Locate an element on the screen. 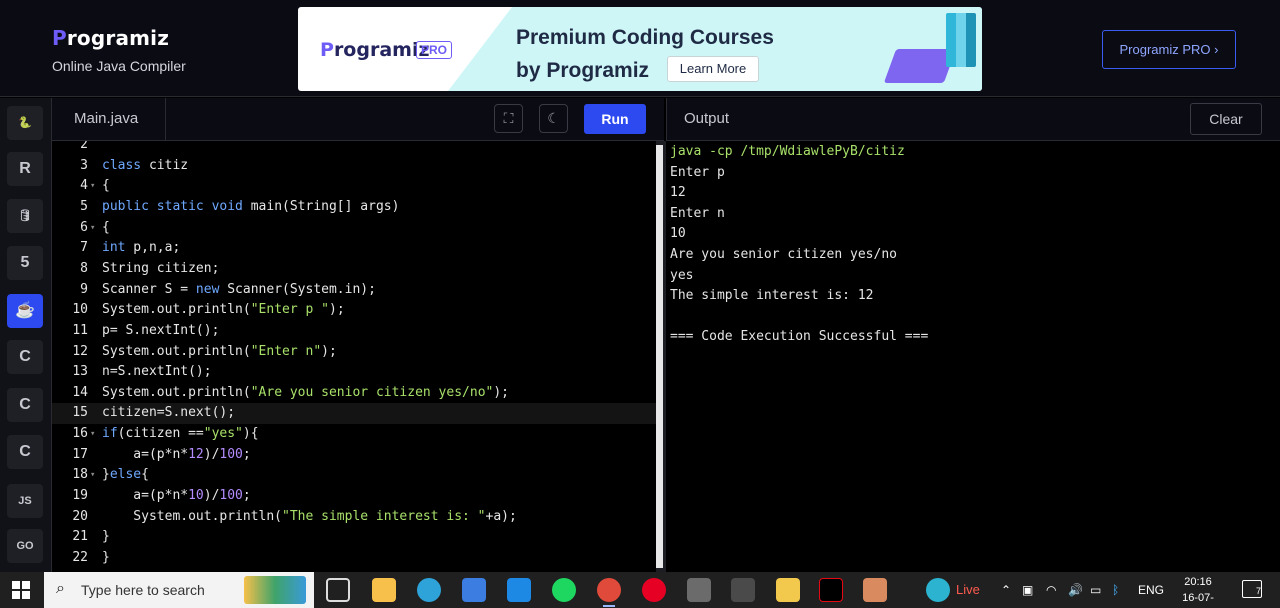 Image resolution: width=1280 pixels, height=608 pixels. code-line: 13 n=S.nextInt(); is located at coordinates (354, 372).